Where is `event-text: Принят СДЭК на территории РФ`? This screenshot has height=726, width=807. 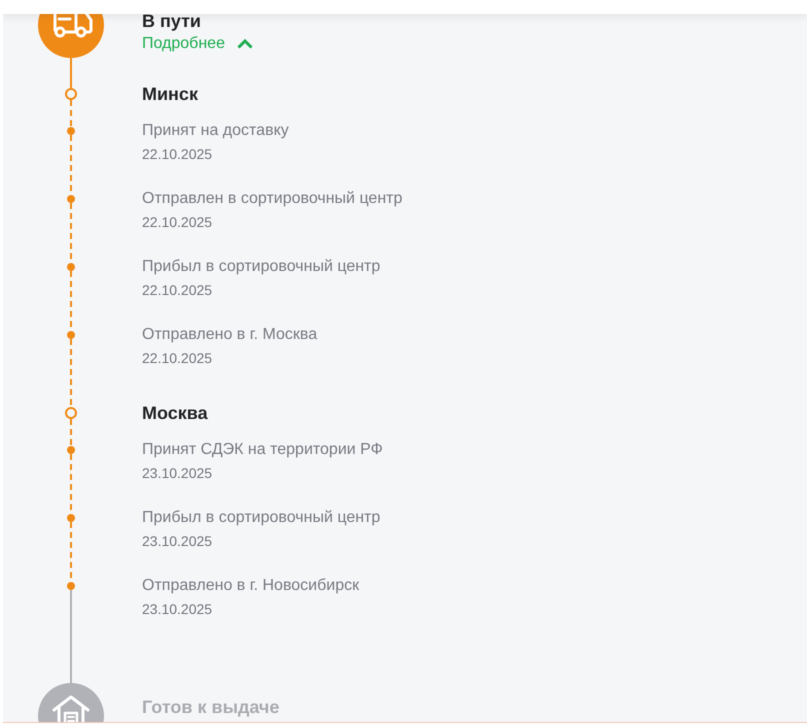
event-text: Принят СДЭК на территории РФ is located at coordinates (262, 450).